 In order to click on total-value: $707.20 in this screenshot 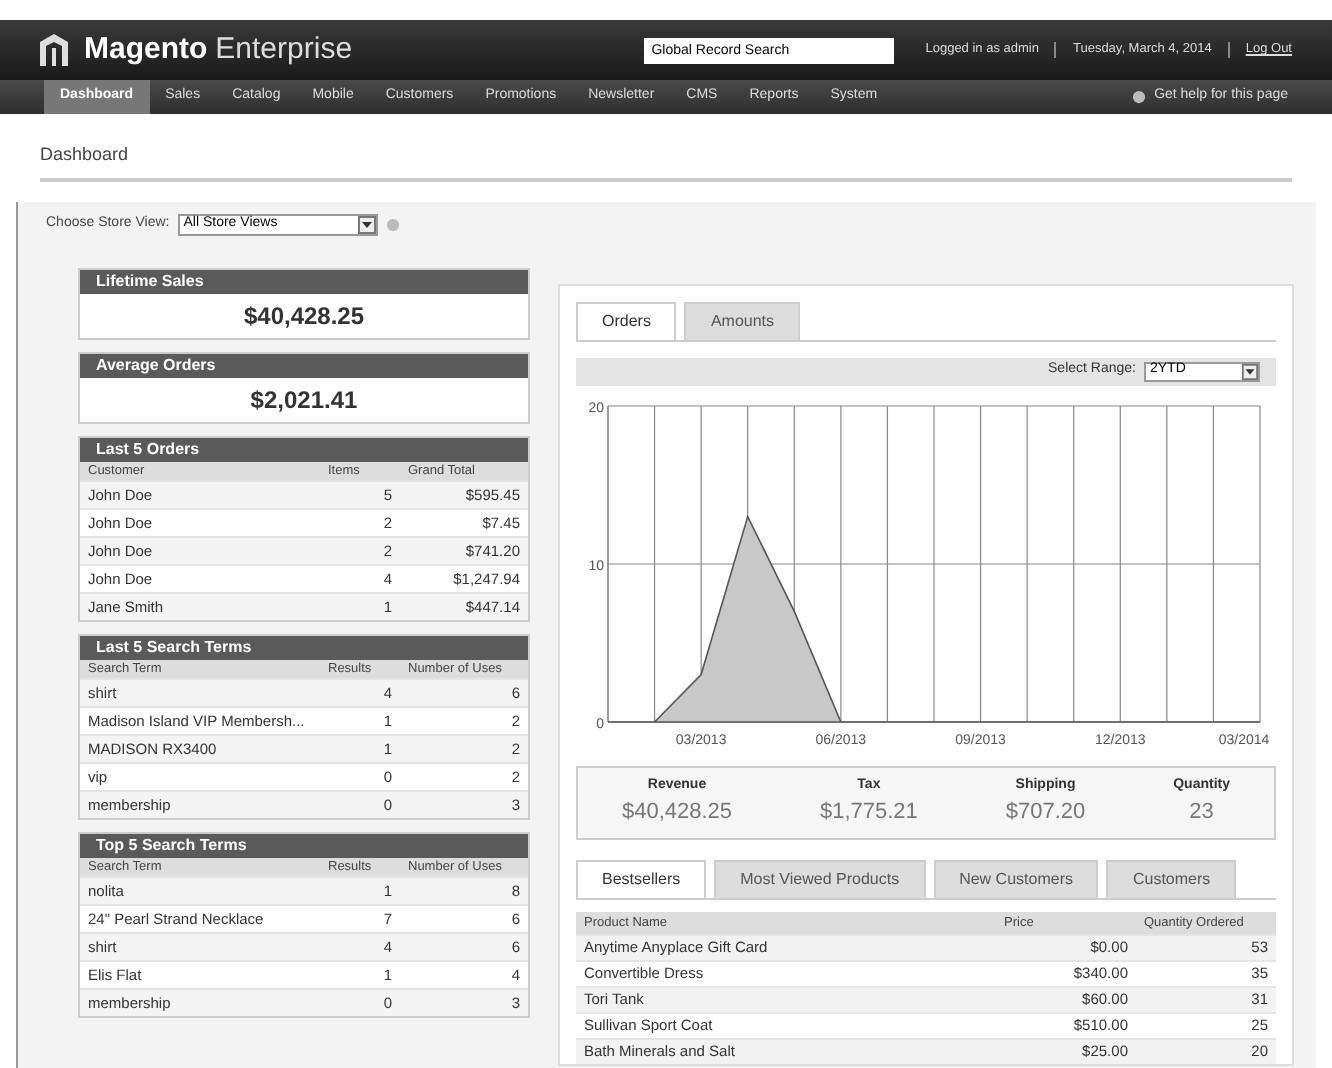, I will do `click(1045, 813)`.